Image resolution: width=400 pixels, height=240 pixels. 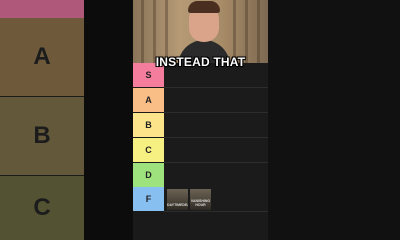 What do you see at coordinates (216, 150) in the screenshot?
I see `tier-drop-zone-c` at bounding box center [216, 150].